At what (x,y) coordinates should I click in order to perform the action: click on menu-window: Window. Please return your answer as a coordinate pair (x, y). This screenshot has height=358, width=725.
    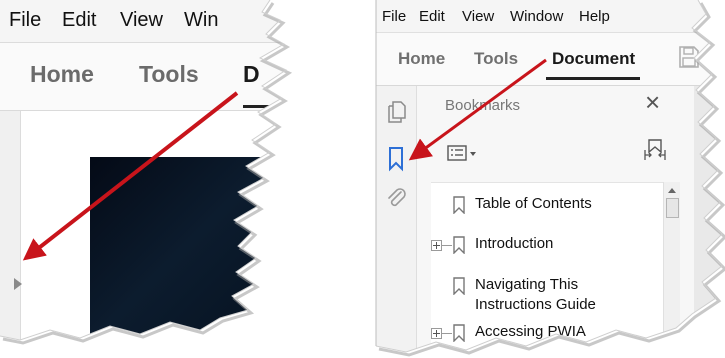
    Looking at the image, I should click on (536, 16).